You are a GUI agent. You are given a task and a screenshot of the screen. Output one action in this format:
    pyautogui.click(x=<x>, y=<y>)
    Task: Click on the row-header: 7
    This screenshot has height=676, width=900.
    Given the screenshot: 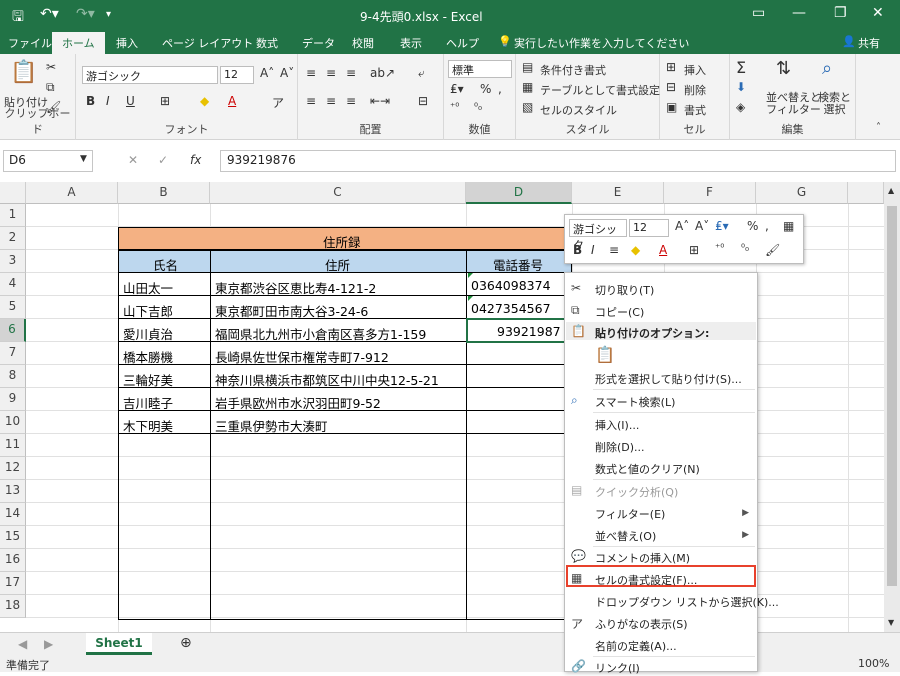 What is the action you would take?
    pyautogui.click(x=13, y=353)
    